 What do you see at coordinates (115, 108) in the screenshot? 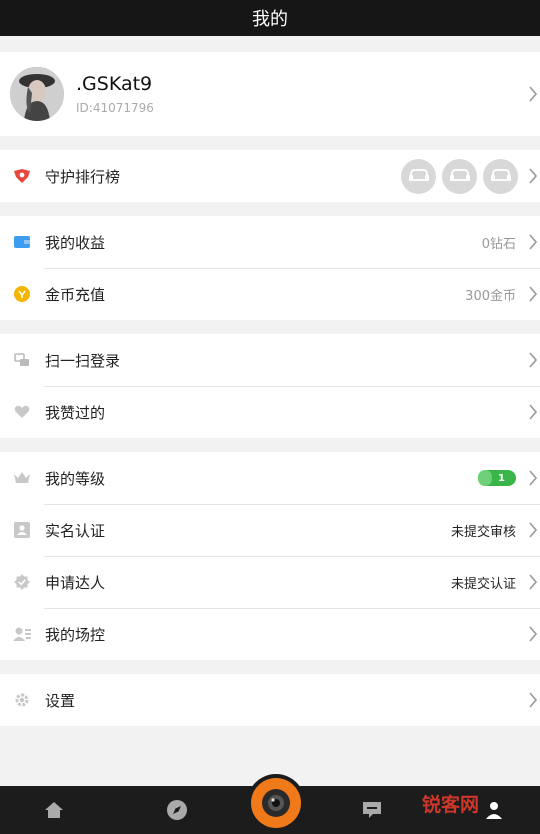
I see `user-id: ID:41071796` at bounding box center [115, 108].